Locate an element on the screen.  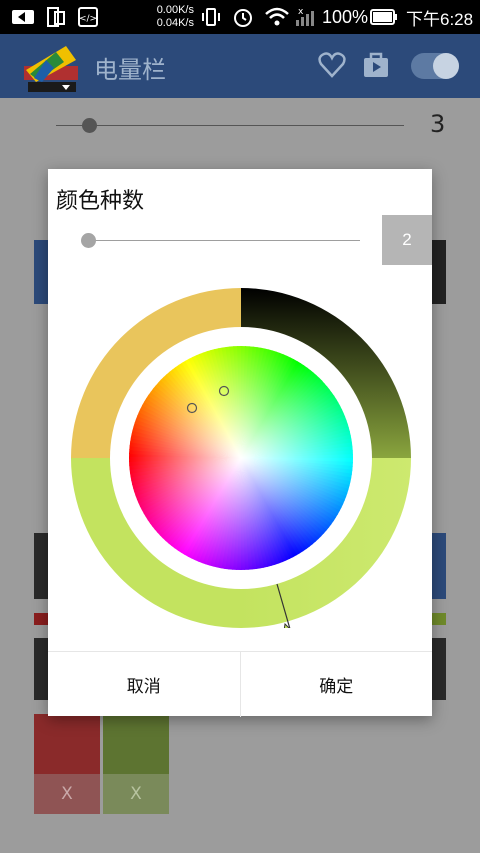
bg-slider-thumb is located at coordinates (89, 125).